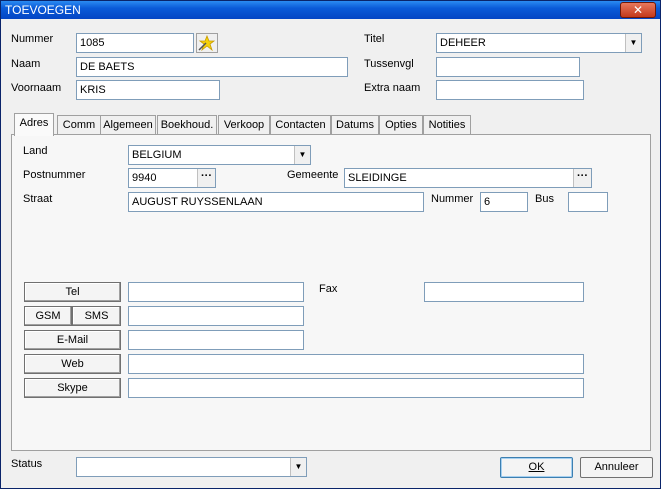 This screenshot has height=489, width=661. I want to click on voornaam-label: Voornaam, so click(36, 88).